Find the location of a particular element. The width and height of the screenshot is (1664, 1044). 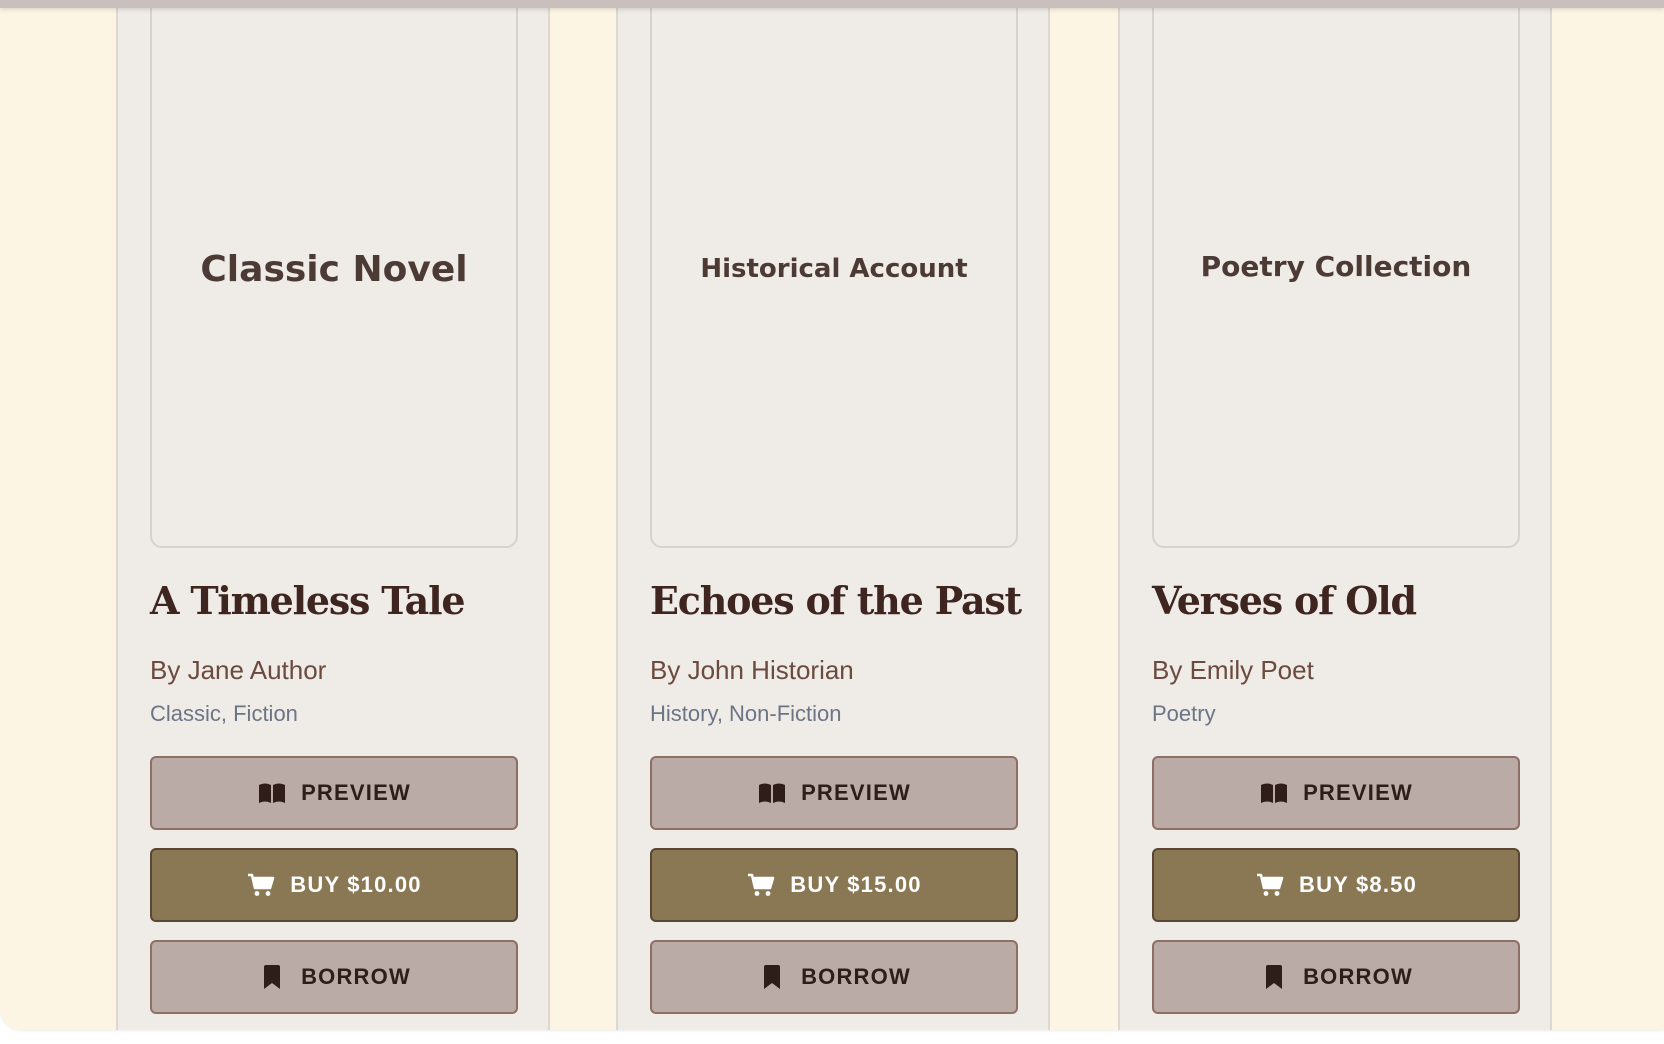

buy-button: BUY $15.00 is located at coordinates (834, 885).